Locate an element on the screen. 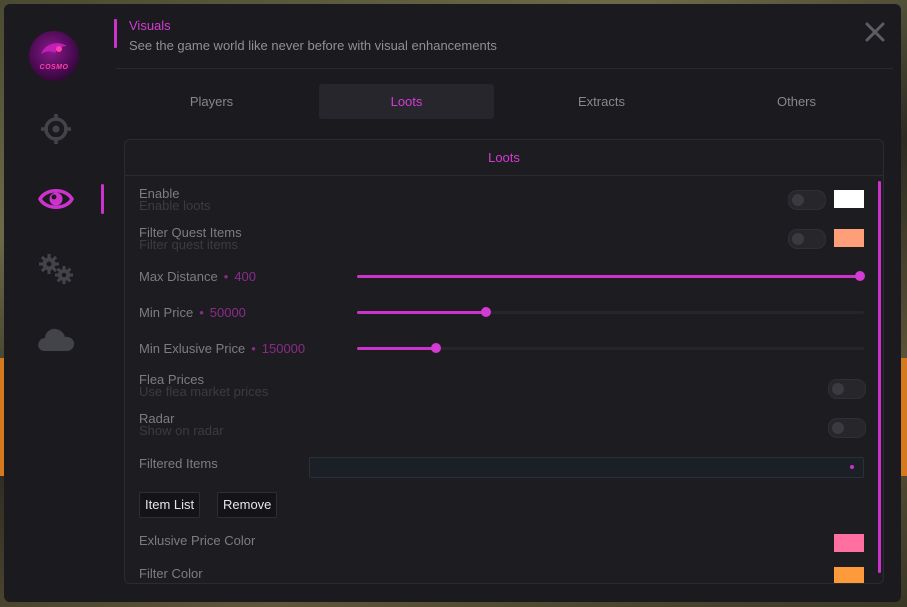 This screenshot has width=907, height=607. max-distance-value: 400 is located at coordinates (245, 276).